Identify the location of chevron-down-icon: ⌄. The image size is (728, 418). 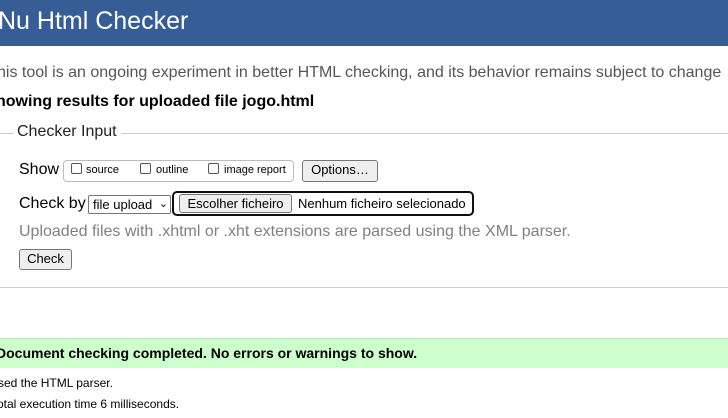
(163, 204).